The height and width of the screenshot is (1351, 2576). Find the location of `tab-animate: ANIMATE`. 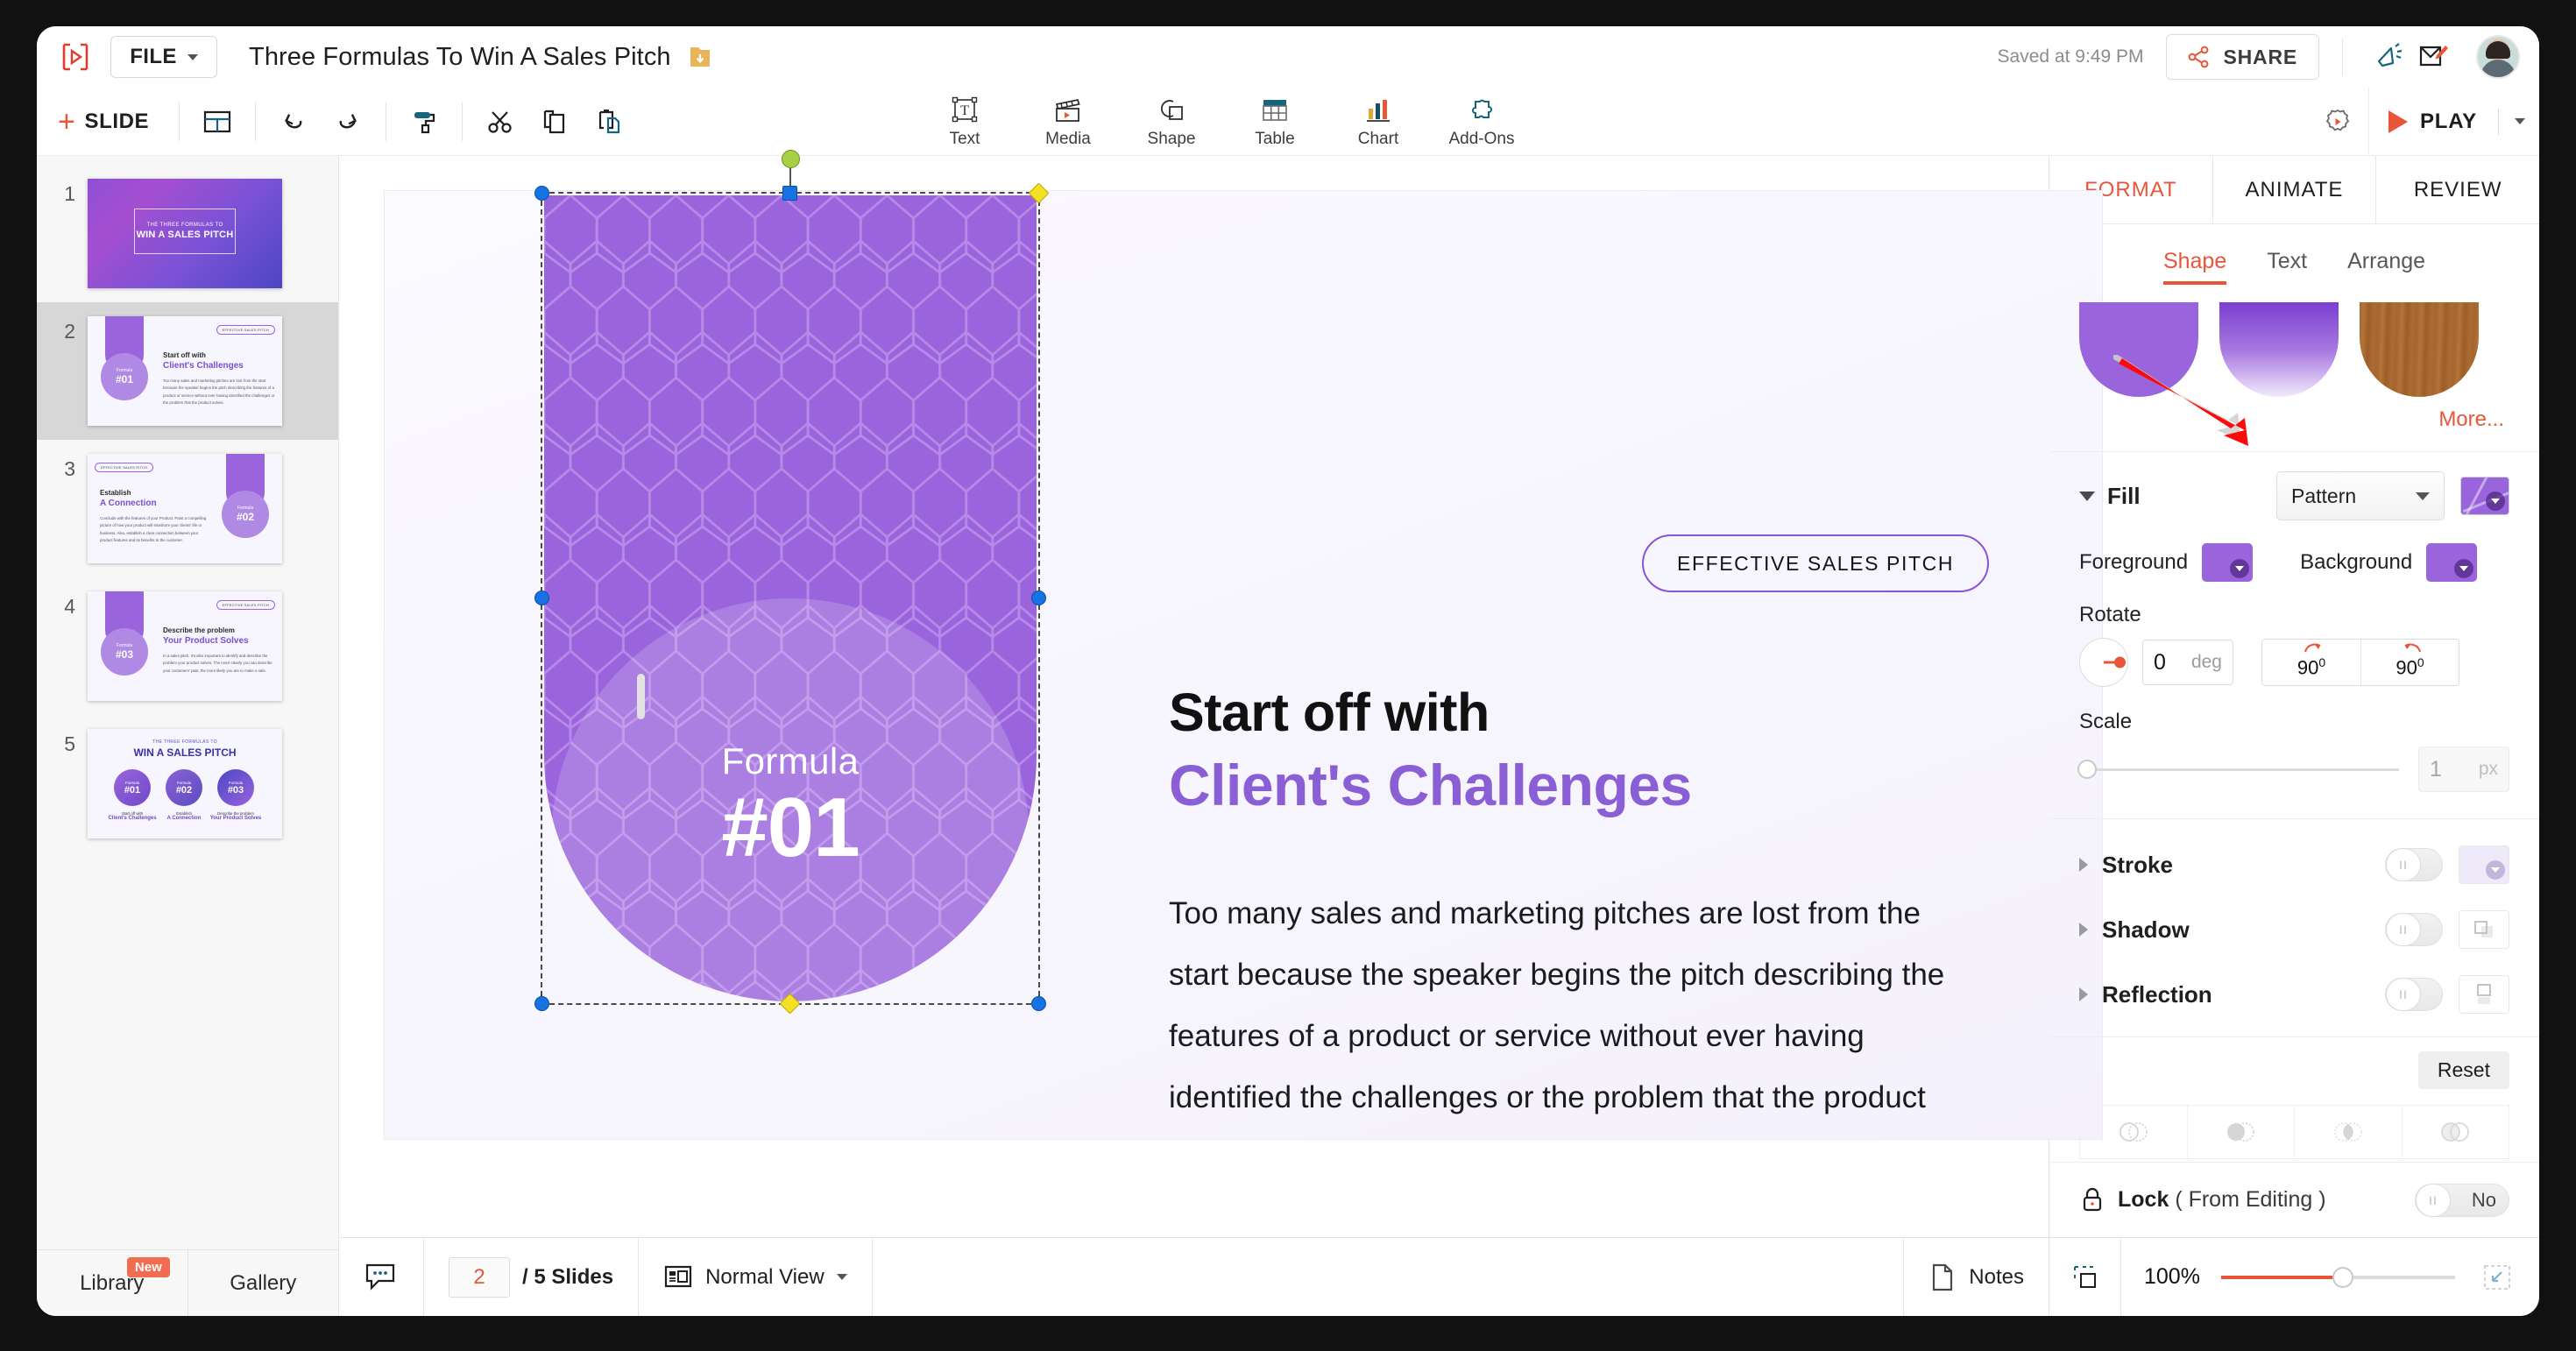

tab-animate: ANIMATE is located at coordinates (2294, 189).